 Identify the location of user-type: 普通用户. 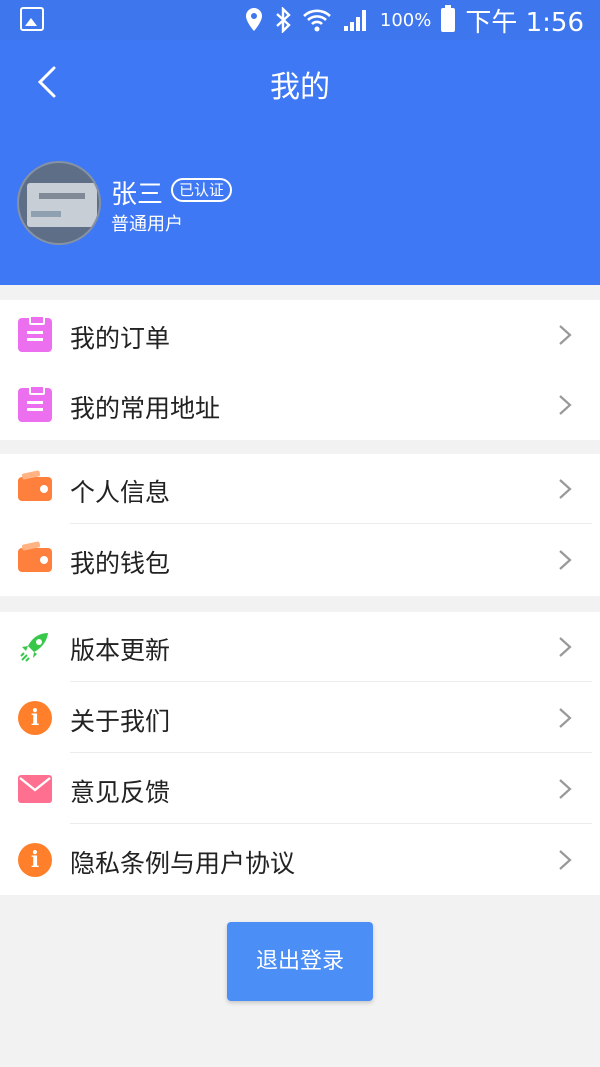
(147, 224).